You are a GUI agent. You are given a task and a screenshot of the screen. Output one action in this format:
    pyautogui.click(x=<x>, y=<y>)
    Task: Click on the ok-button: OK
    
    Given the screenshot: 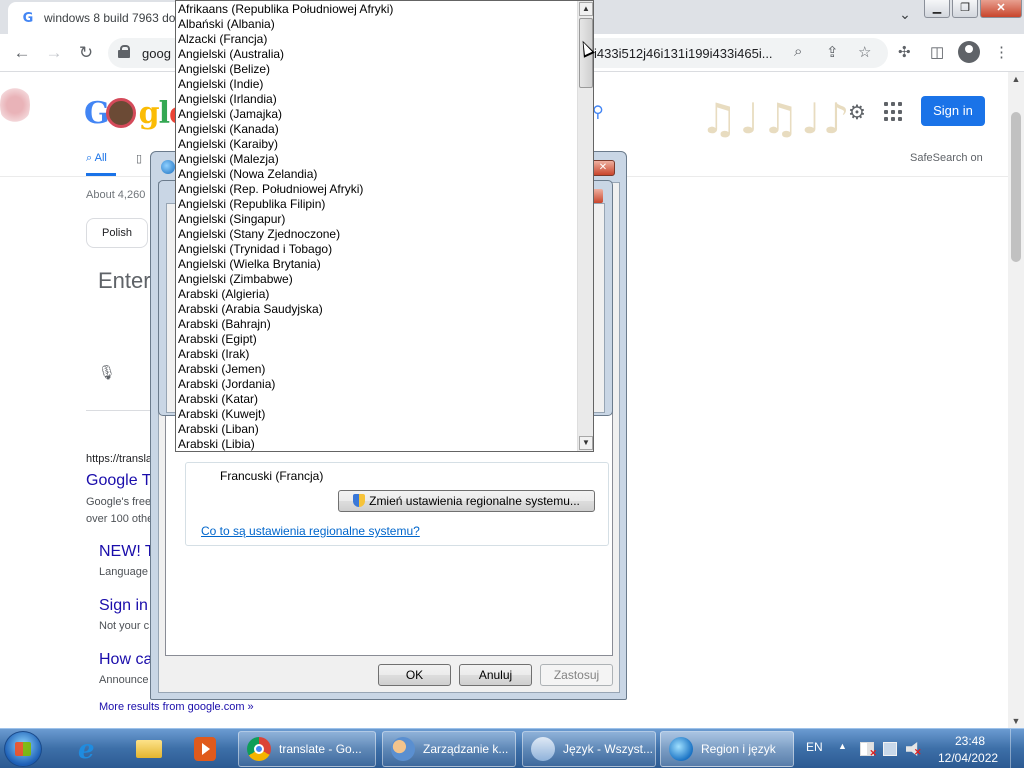 What is the action you would take?
    pyautogui.click(x=414, y=675)
    